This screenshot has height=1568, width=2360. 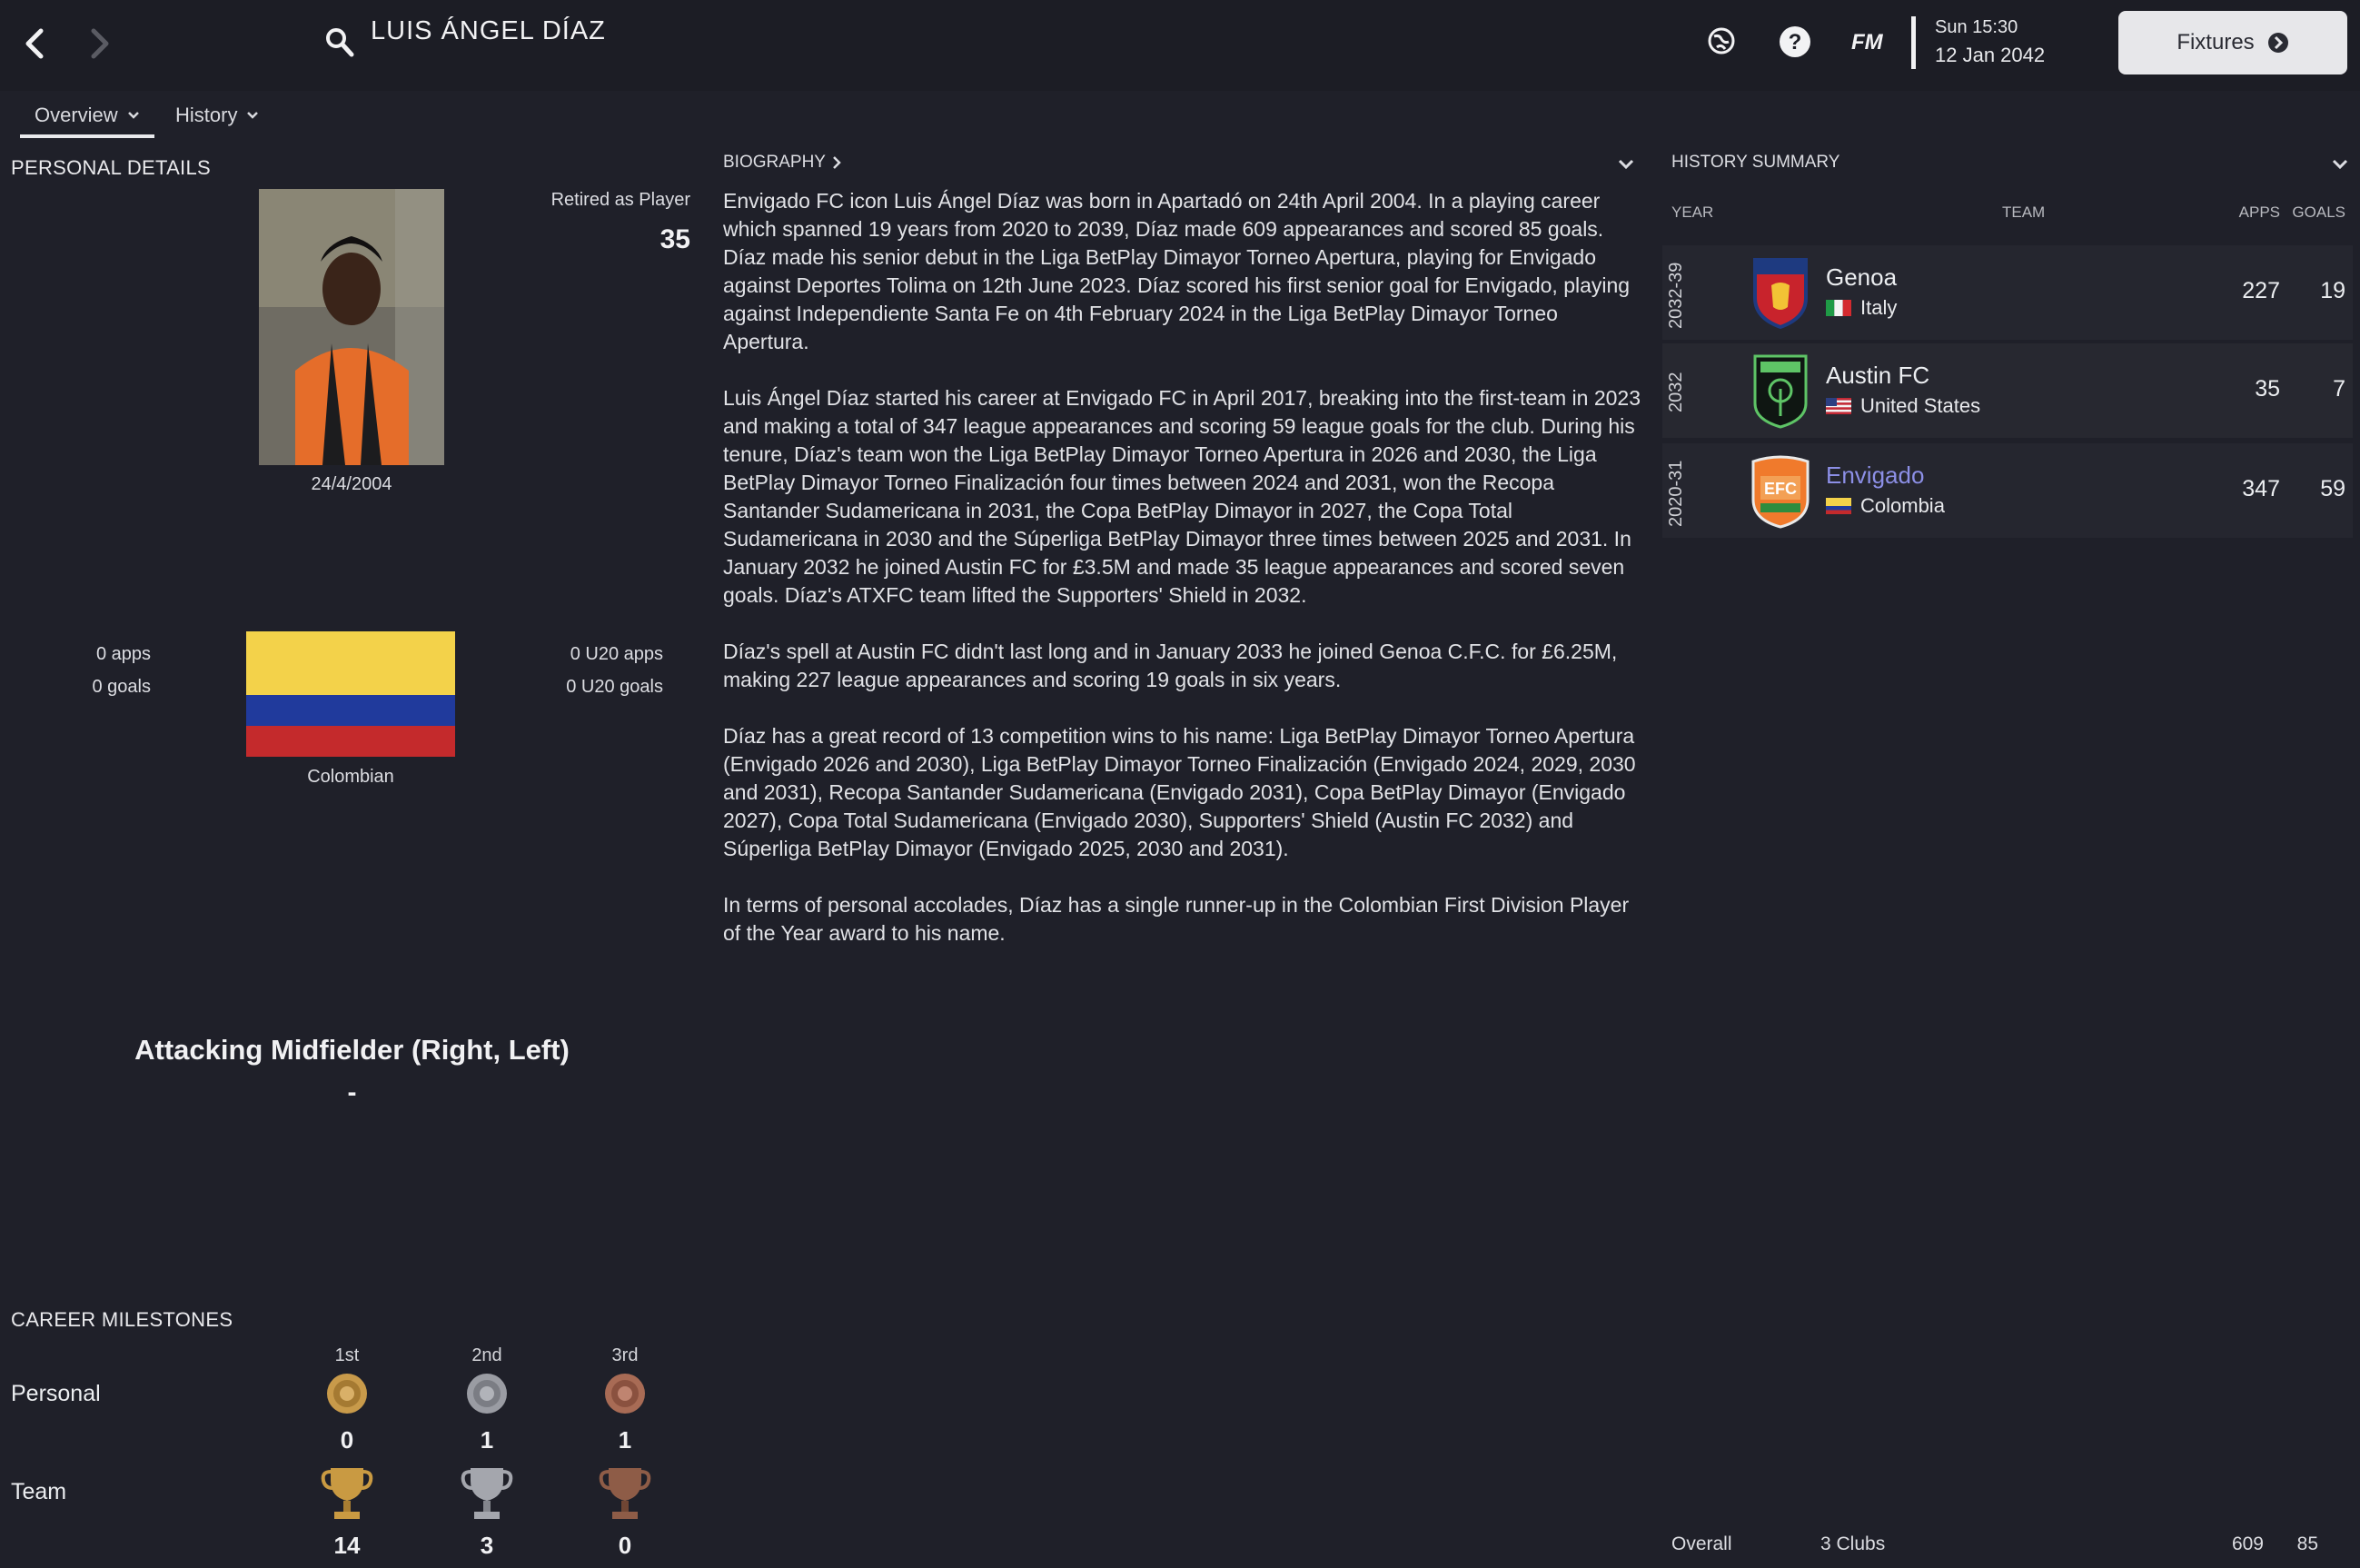 What do you see at coordinates (206, 115) in the screenshot?
I see `tab-history-label: History` at bounding box center [206, 115].